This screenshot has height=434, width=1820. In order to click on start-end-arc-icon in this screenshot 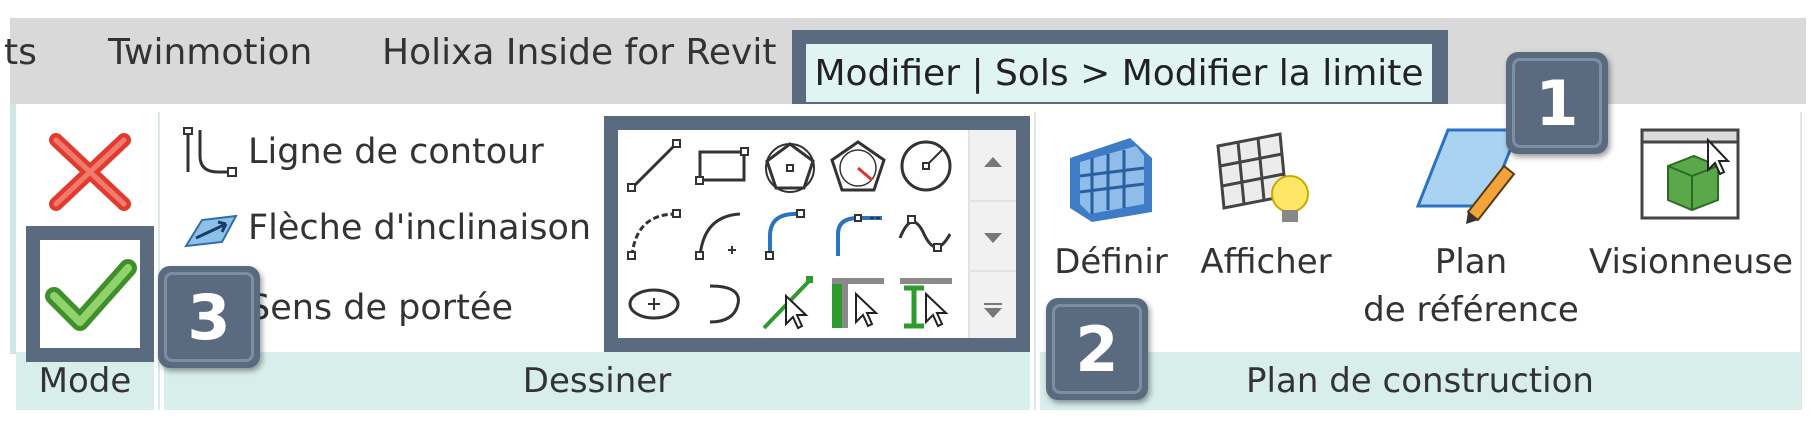, I will do `click(654, 234)`.